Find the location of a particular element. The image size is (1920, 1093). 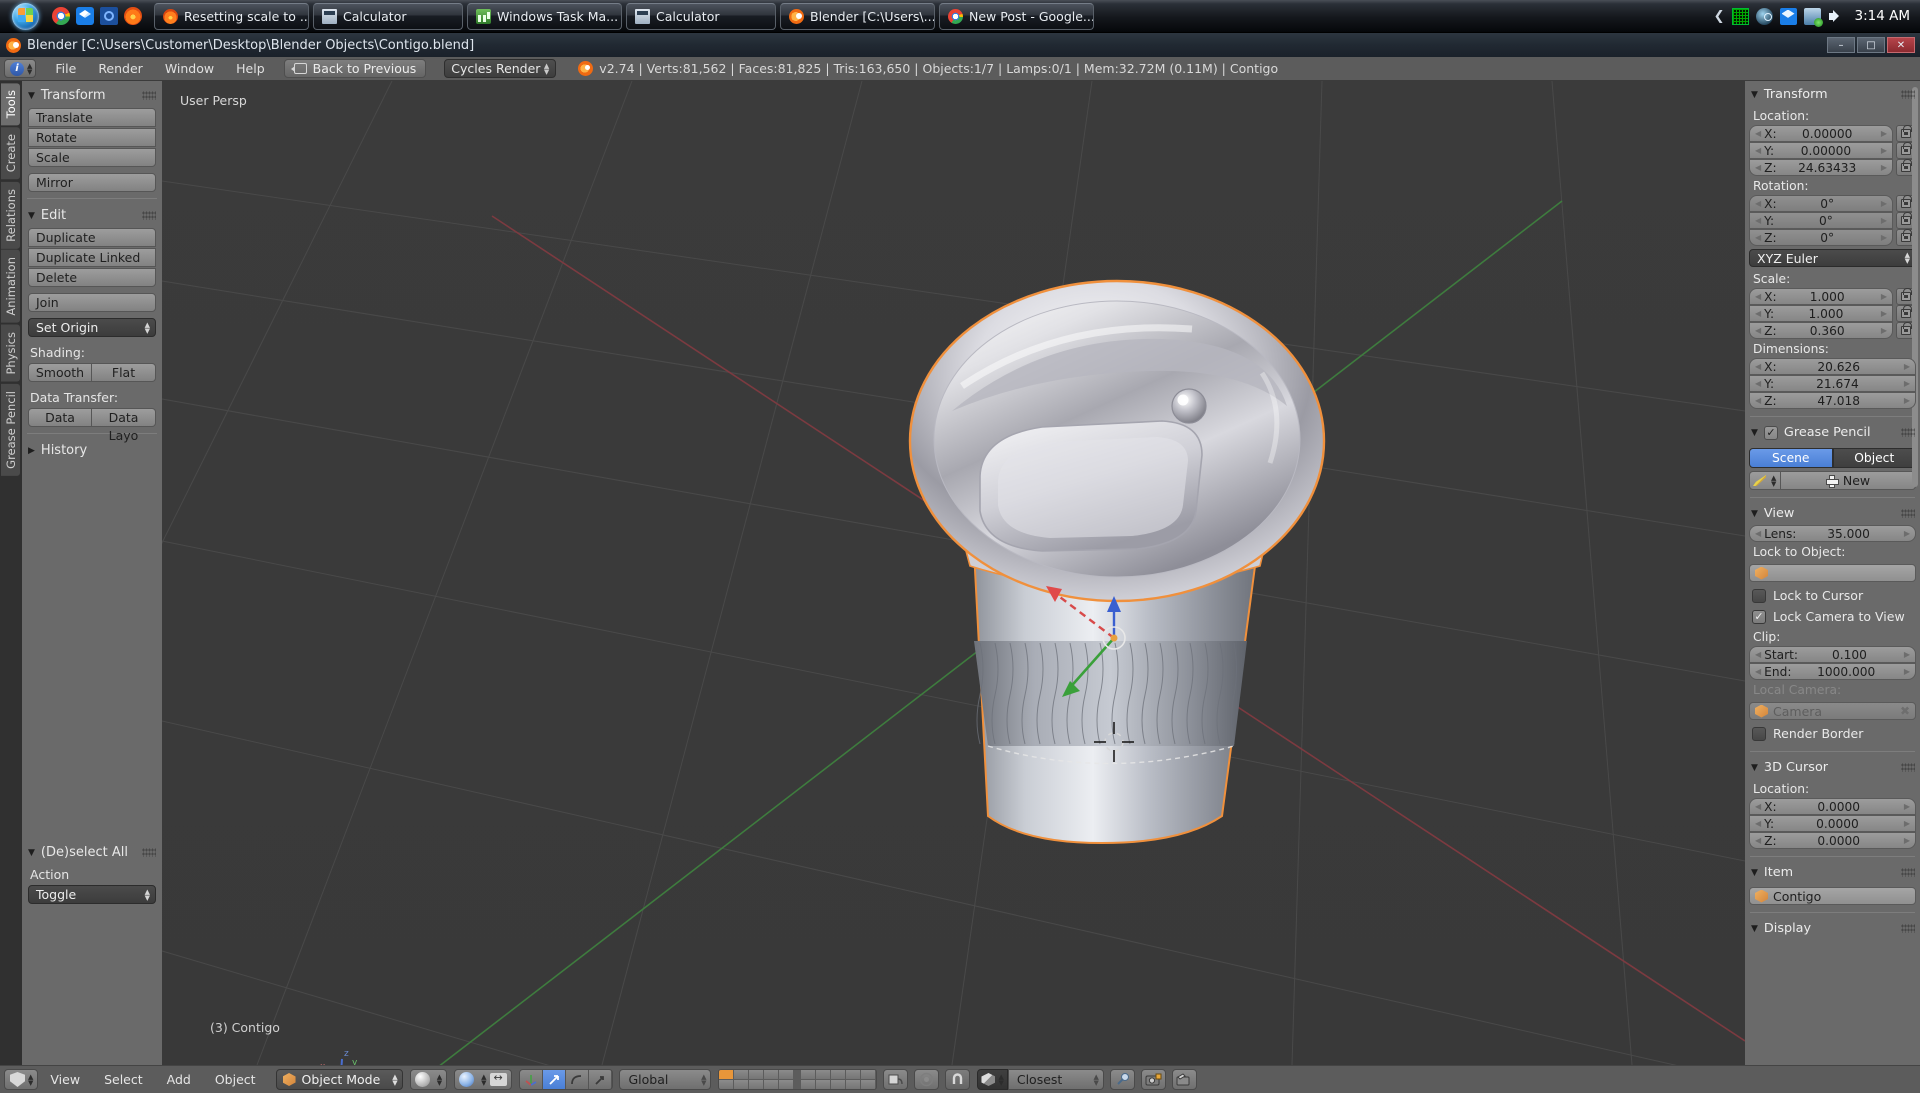

set-origin-dropdown: Set Origin ▲ ▼ is located at coordinates (92, 327).